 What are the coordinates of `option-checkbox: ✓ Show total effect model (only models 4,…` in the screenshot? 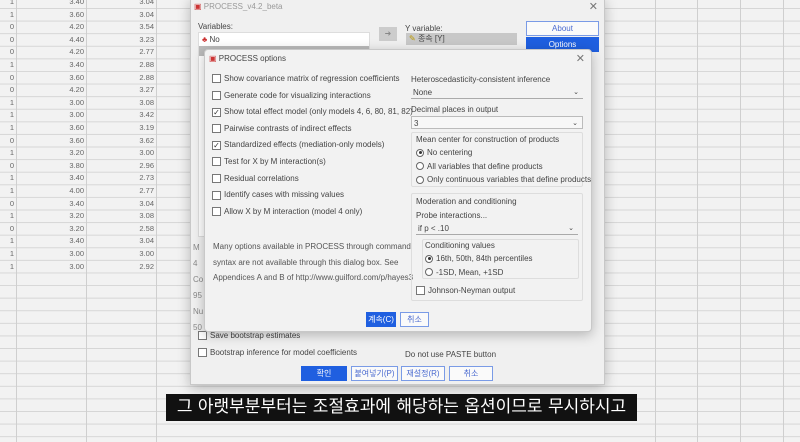 It's located at (312, 115).